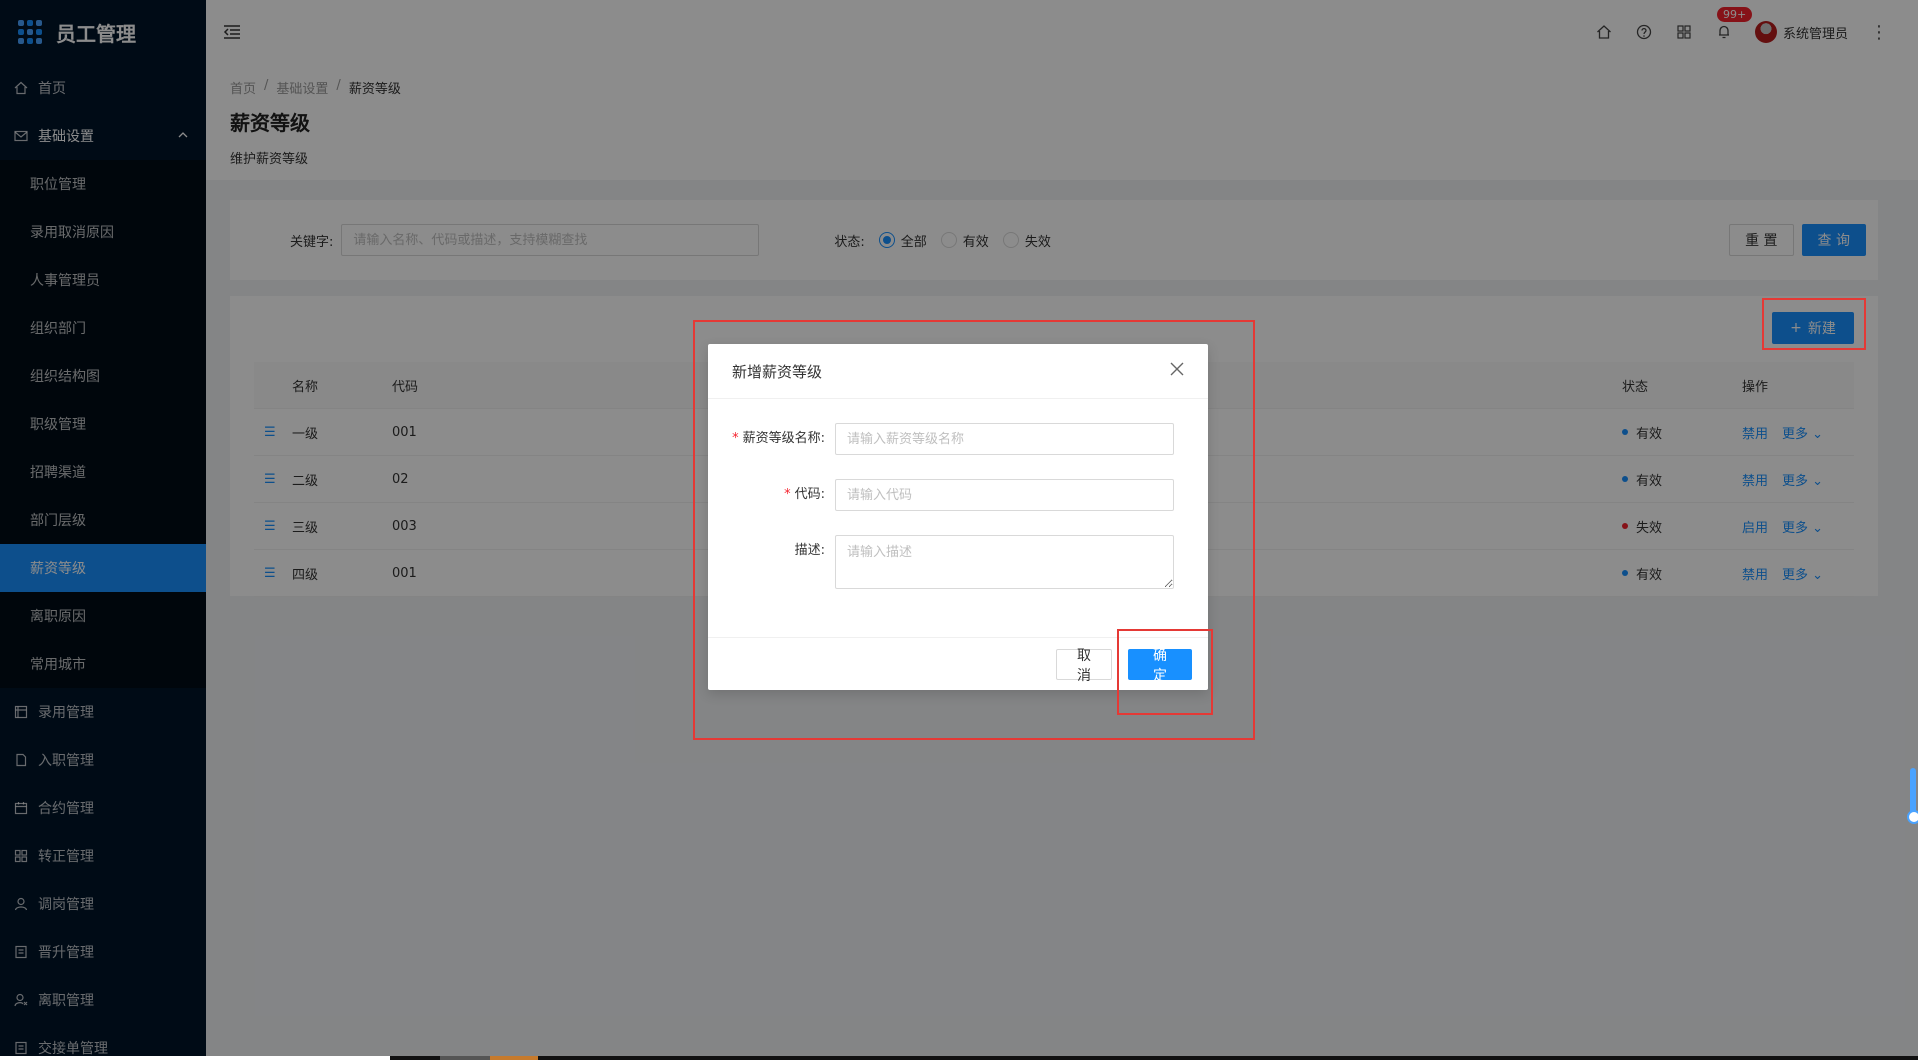  I want to click on form-row-description: 描述:, so click(958, 562).